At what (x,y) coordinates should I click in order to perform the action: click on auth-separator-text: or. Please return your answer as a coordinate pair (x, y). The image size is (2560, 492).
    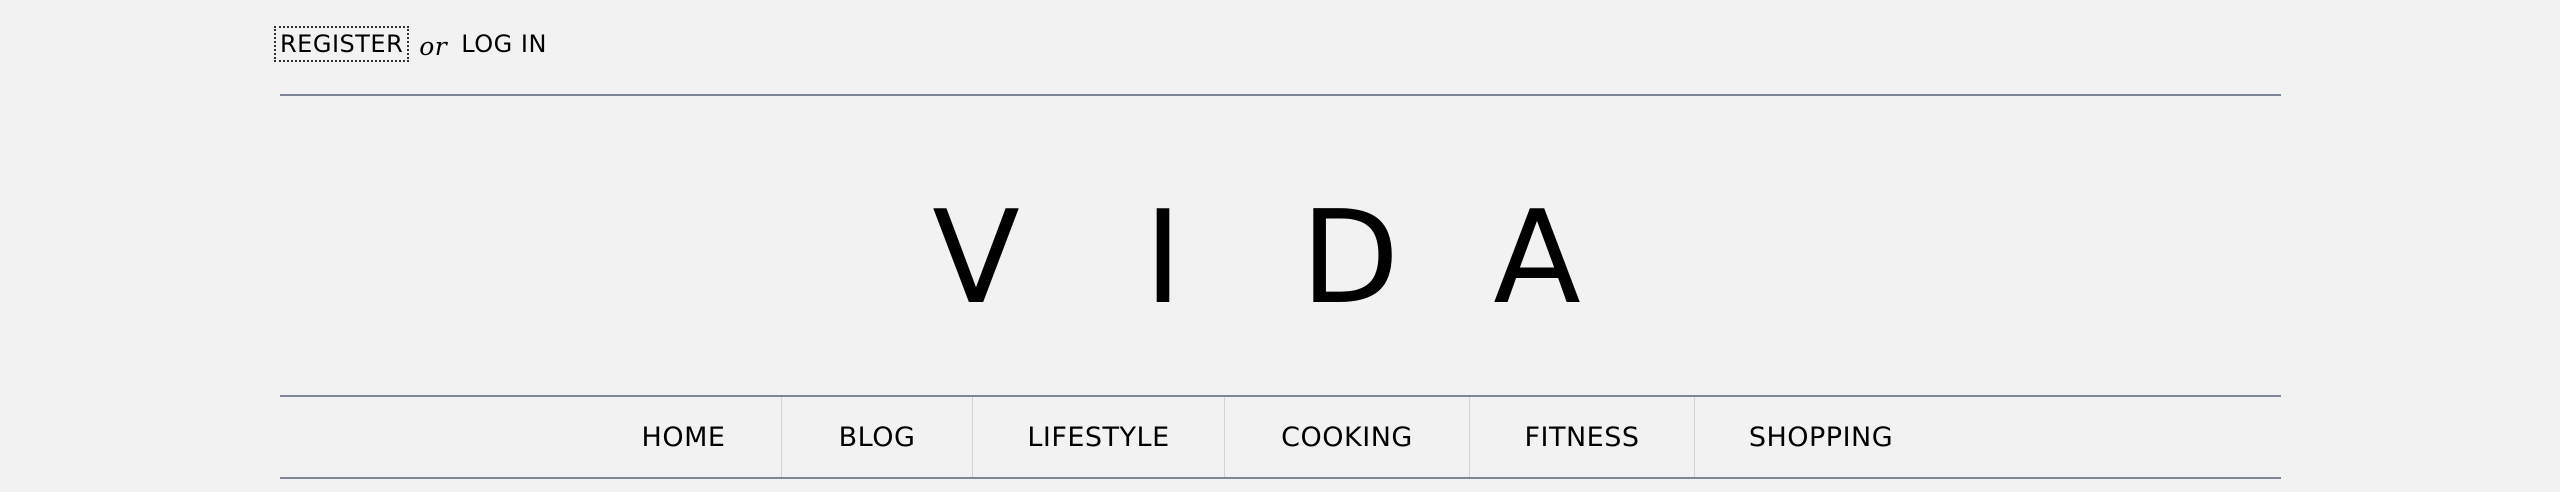
    Looking at the image, I should click on (433, 46).